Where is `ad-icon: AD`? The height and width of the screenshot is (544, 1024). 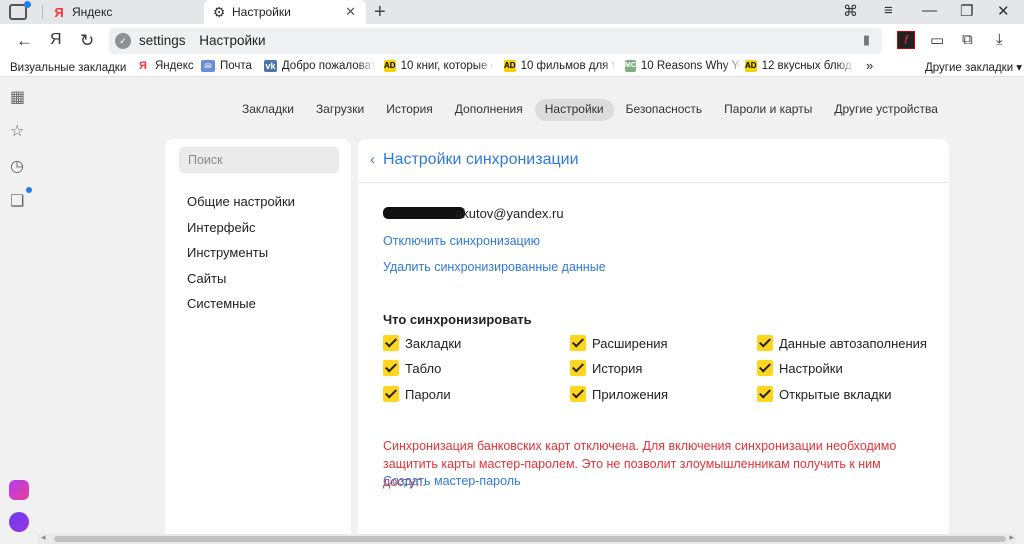 ad-icon: AD is located at coordinates (510, 66).